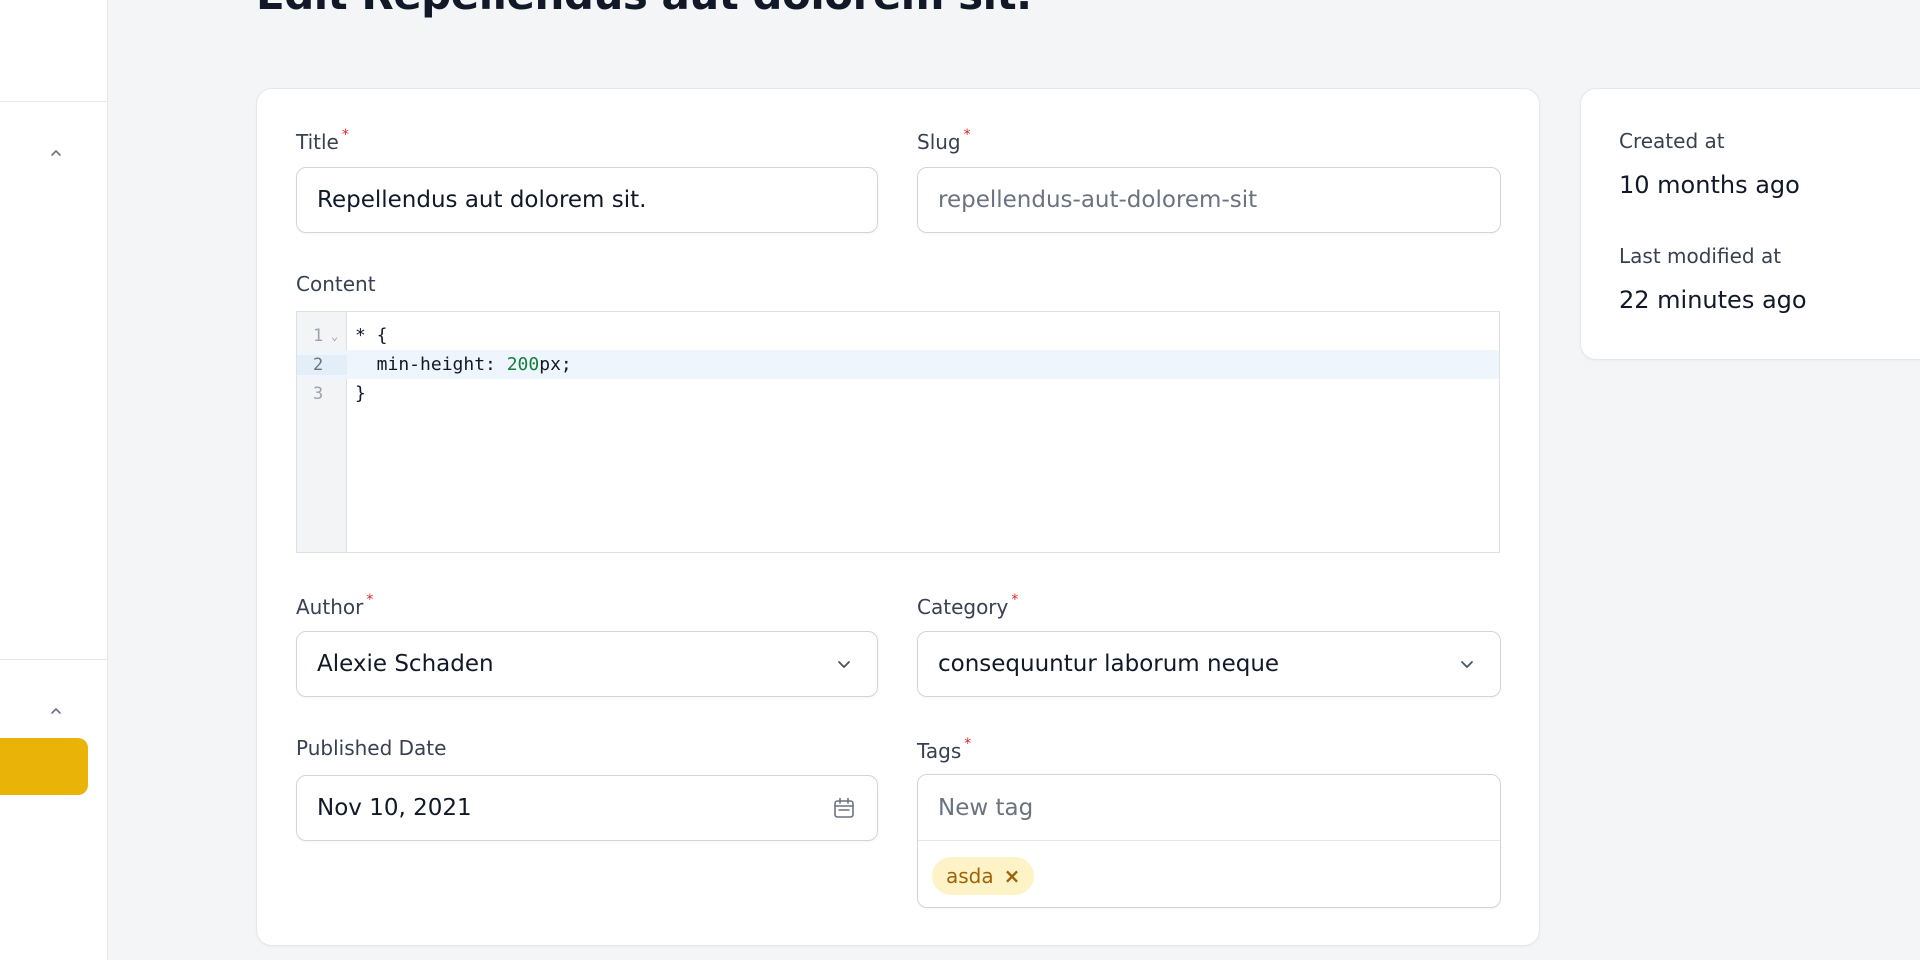 The height and width of the screenshot is (960, 1920). What do you see at coordinates (44, 766) in the screenshot?
I see `sidebar-item-active` at bounding box center [44, 766].